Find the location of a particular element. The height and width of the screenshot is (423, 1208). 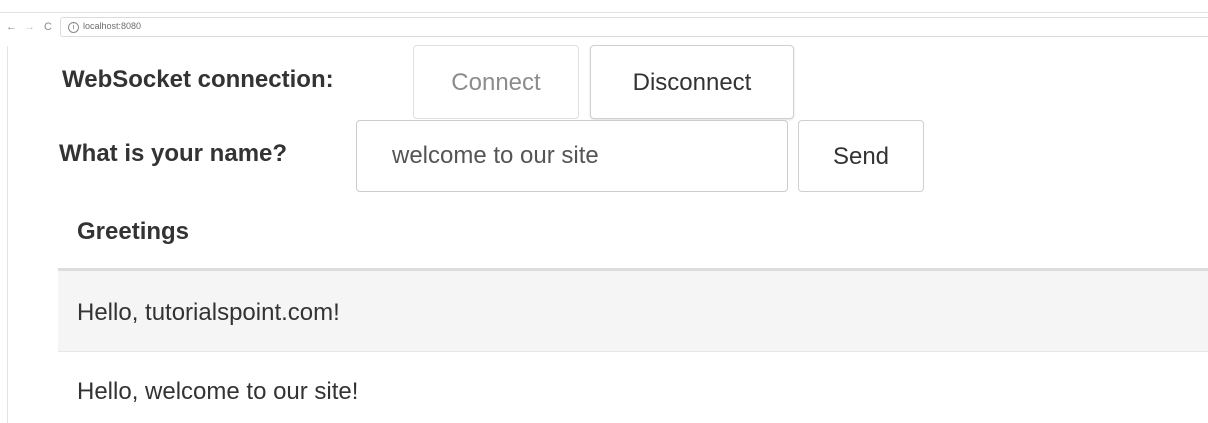

browser-toolbar: ← → C i localhost:8080 is located at coordinates (604, 29).